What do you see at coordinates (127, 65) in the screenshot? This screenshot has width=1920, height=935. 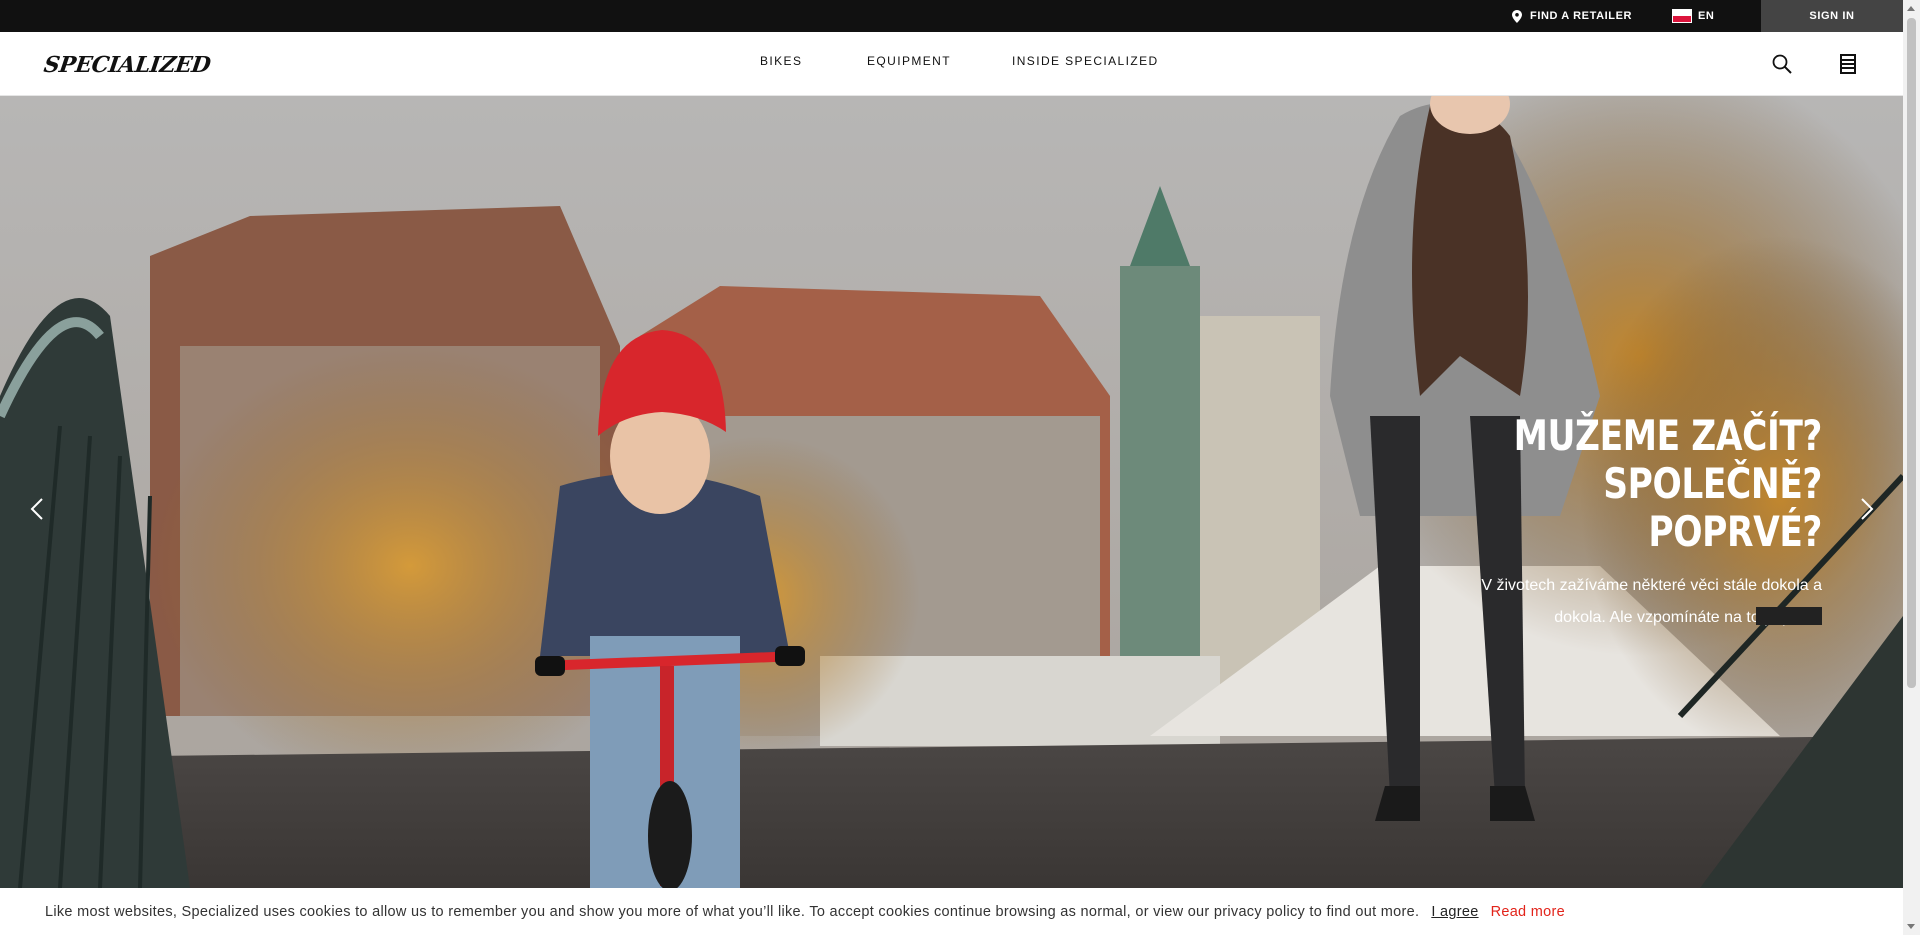 I see `specialized-logo: SPECIALIZED` at bounding box center [127, 65].